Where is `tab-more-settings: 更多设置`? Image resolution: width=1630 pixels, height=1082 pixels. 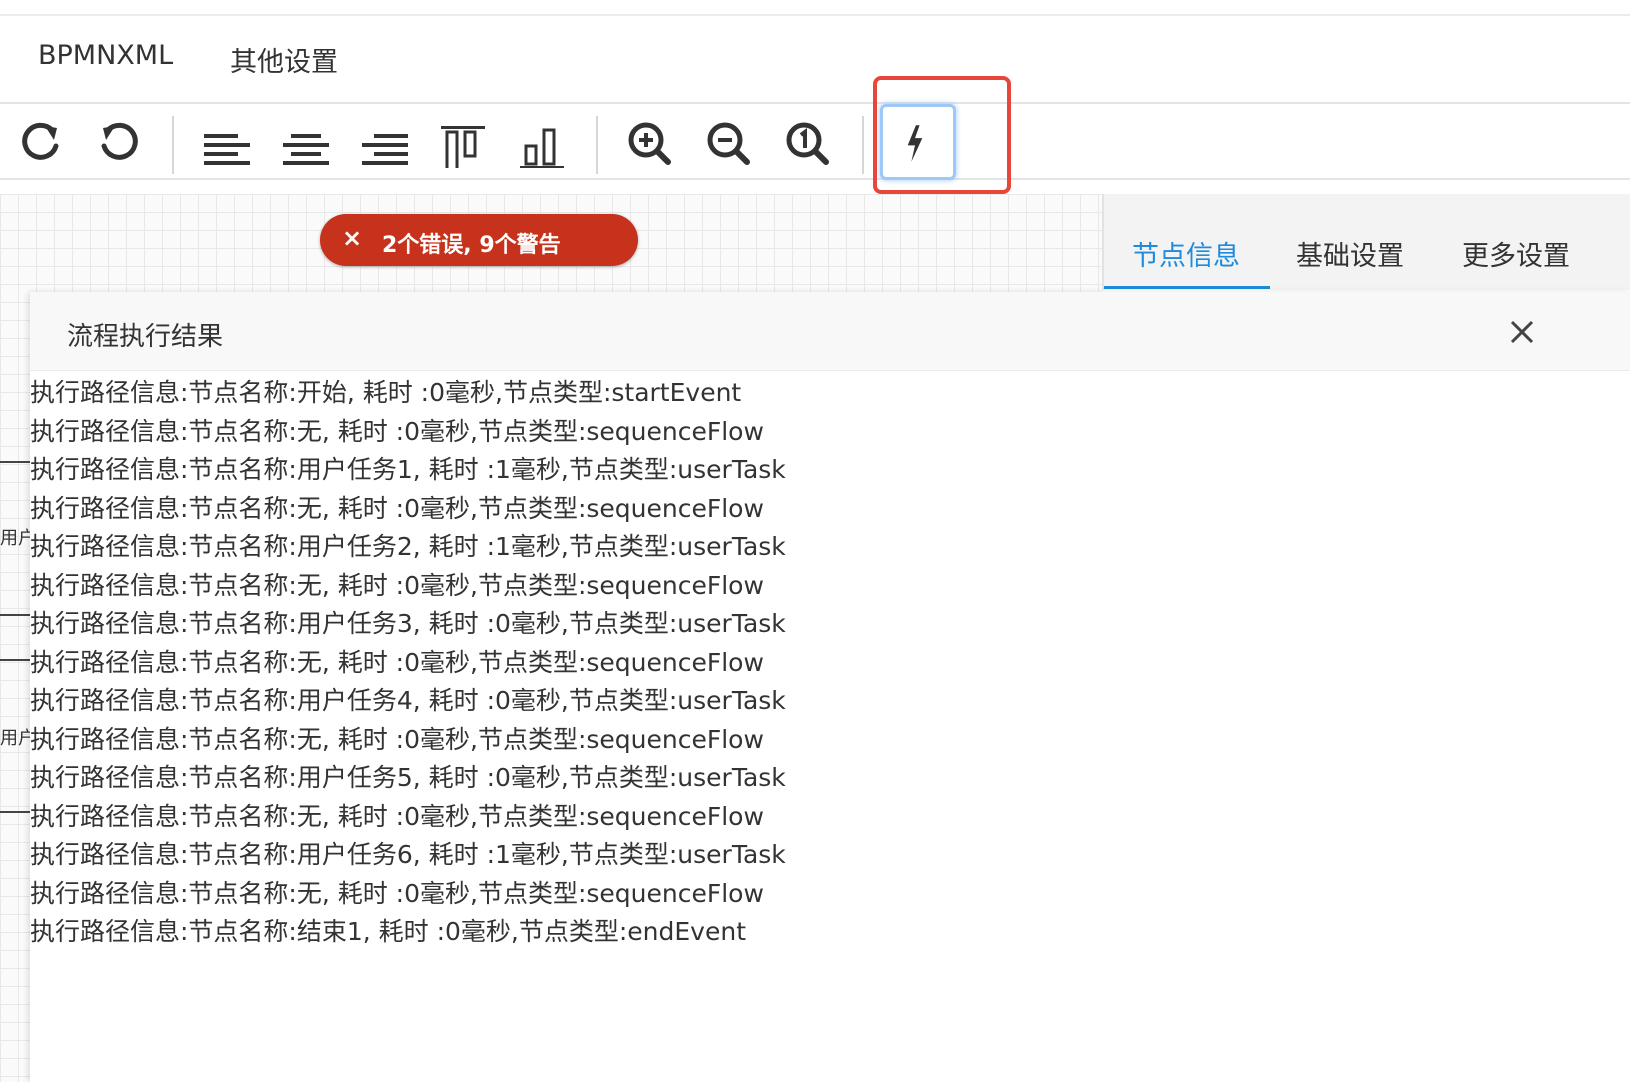 tab-more-settings: 更多设置 is located at coordinates (1516, 253).